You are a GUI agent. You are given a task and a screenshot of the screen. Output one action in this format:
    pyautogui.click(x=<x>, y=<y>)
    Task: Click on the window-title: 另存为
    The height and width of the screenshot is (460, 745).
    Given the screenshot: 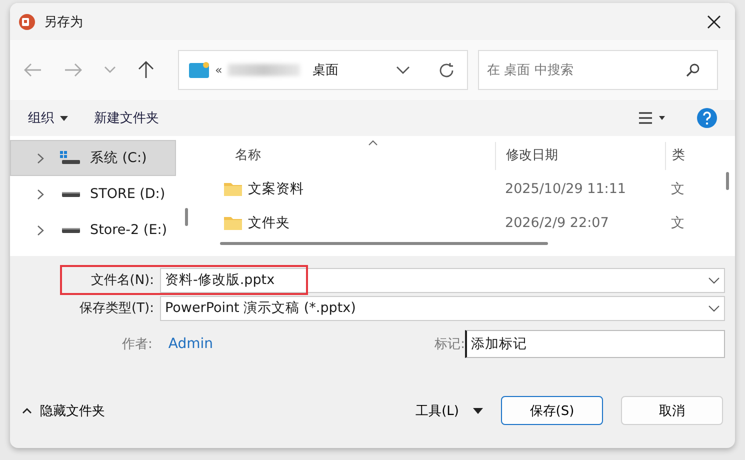 What is the action you would take?
    pyautogui.click(x=63, y=22)
    